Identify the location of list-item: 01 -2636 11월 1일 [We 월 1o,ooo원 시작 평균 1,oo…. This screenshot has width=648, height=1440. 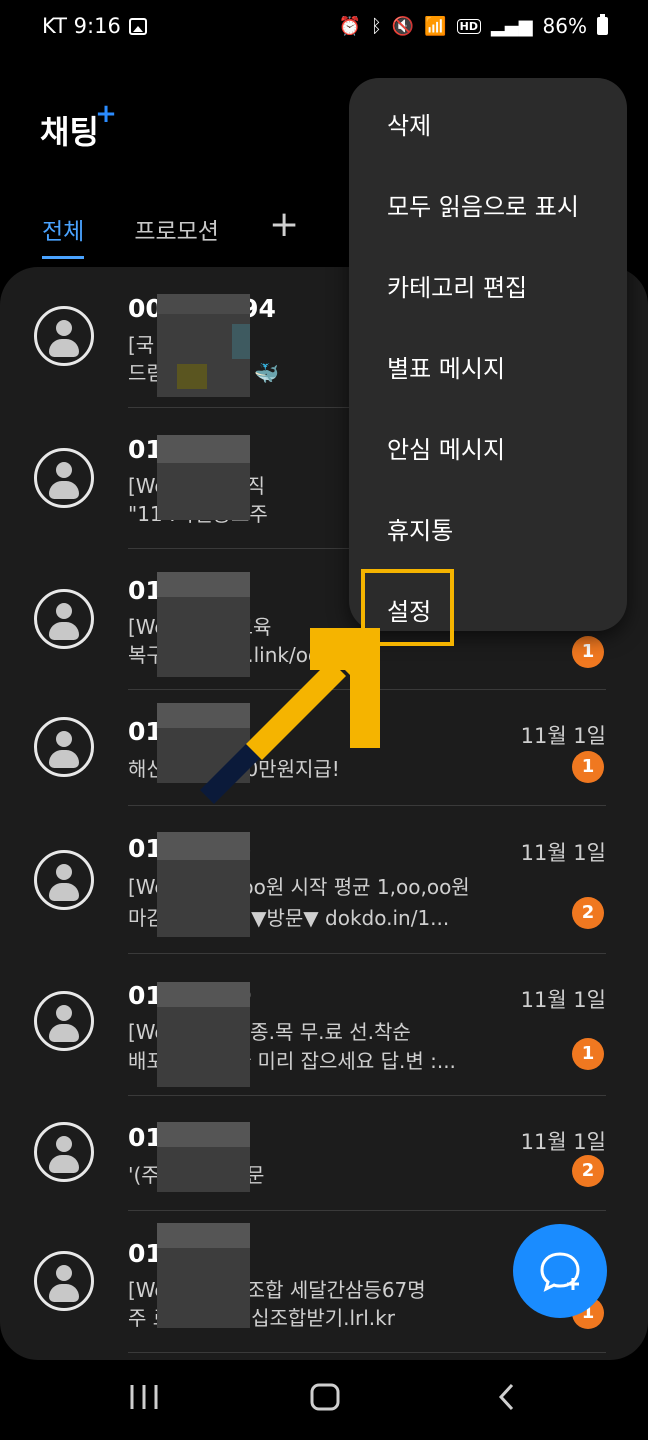
(324, 879).